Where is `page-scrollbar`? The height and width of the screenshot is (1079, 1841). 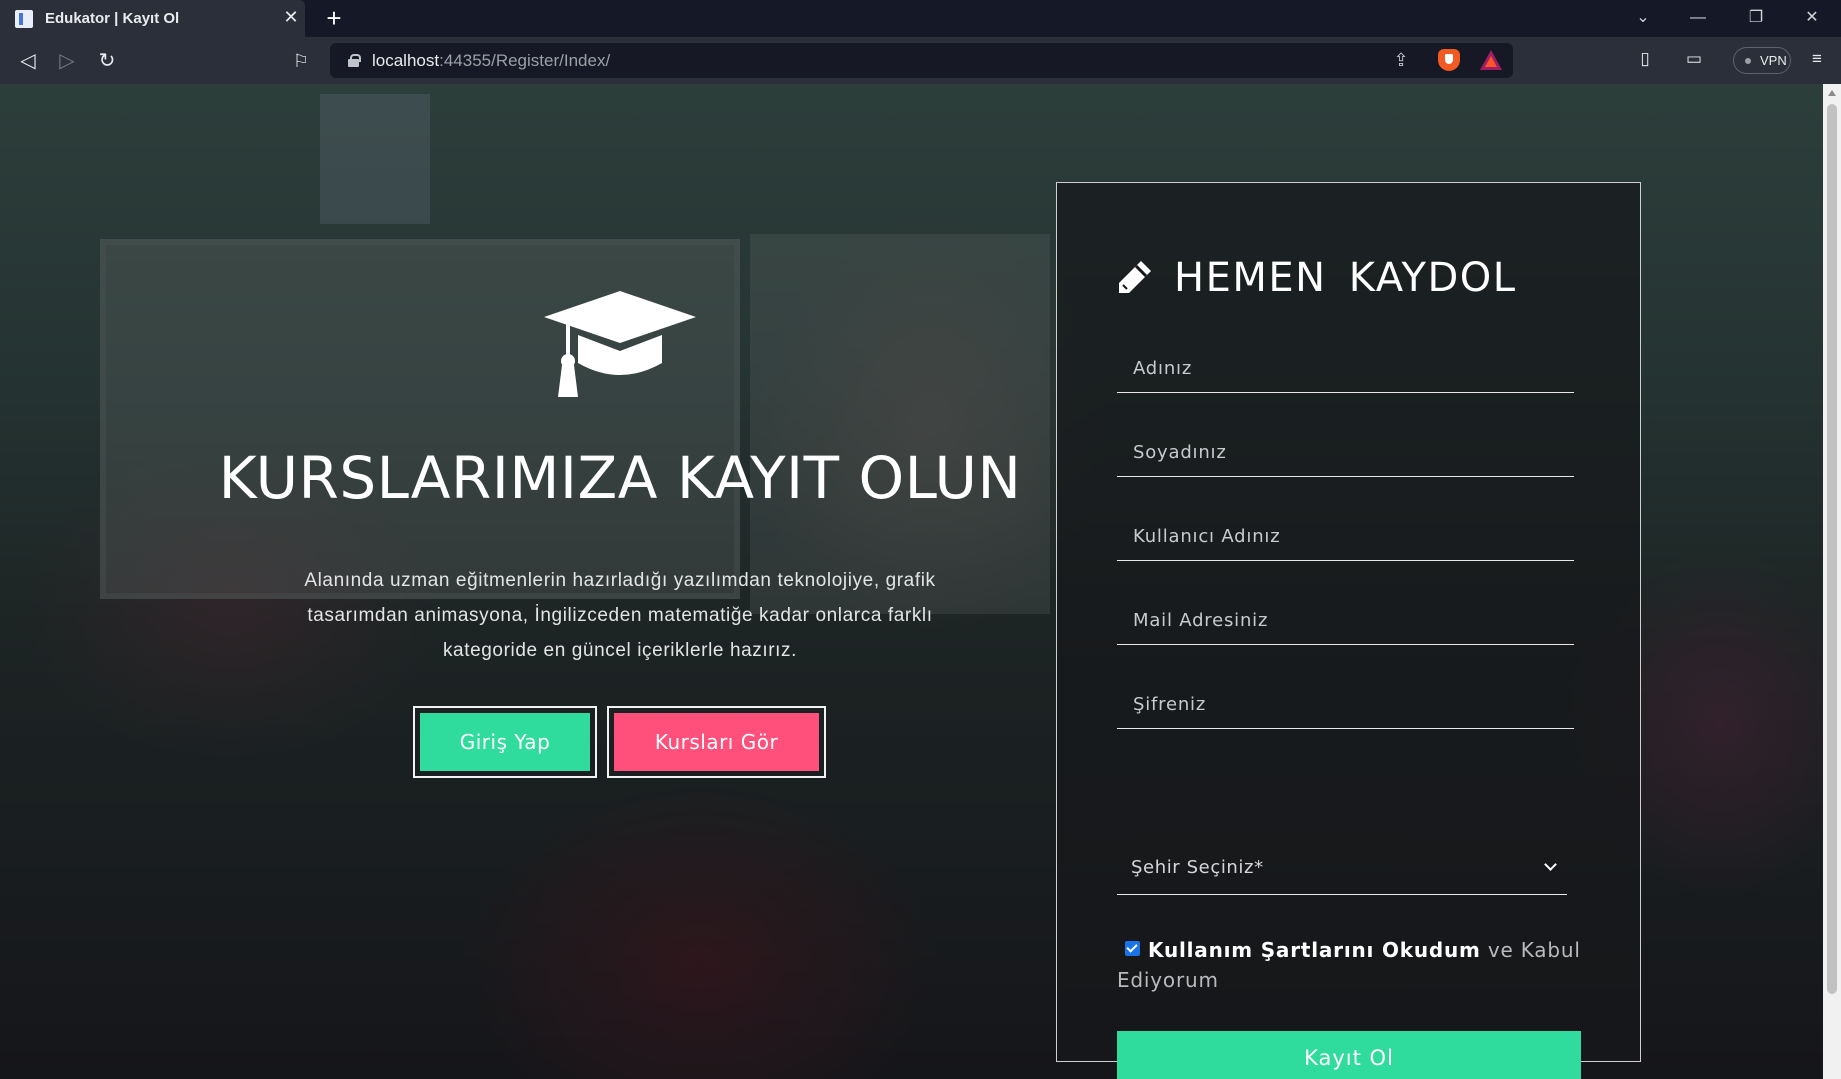 page-scrollbar is located at coordinates (1832, 581).